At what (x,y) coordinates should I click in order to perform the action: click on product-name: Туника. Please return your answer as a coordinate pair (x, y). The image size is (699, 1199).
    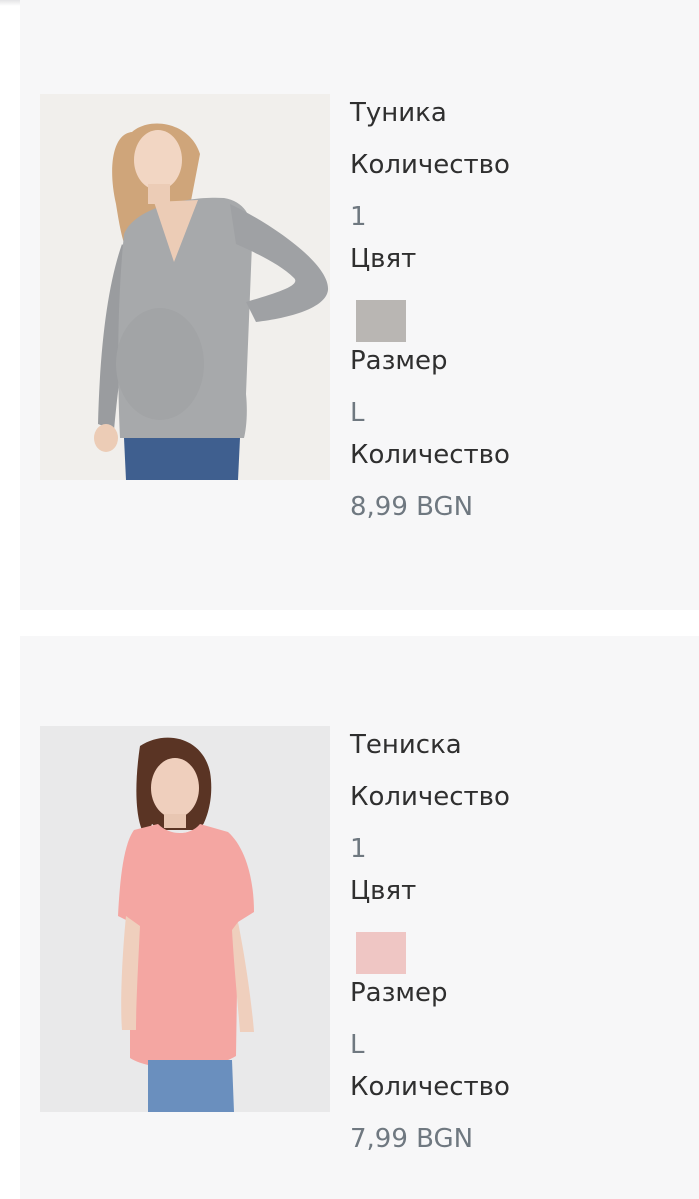
    Looking at the image, I should click on (398, 113).